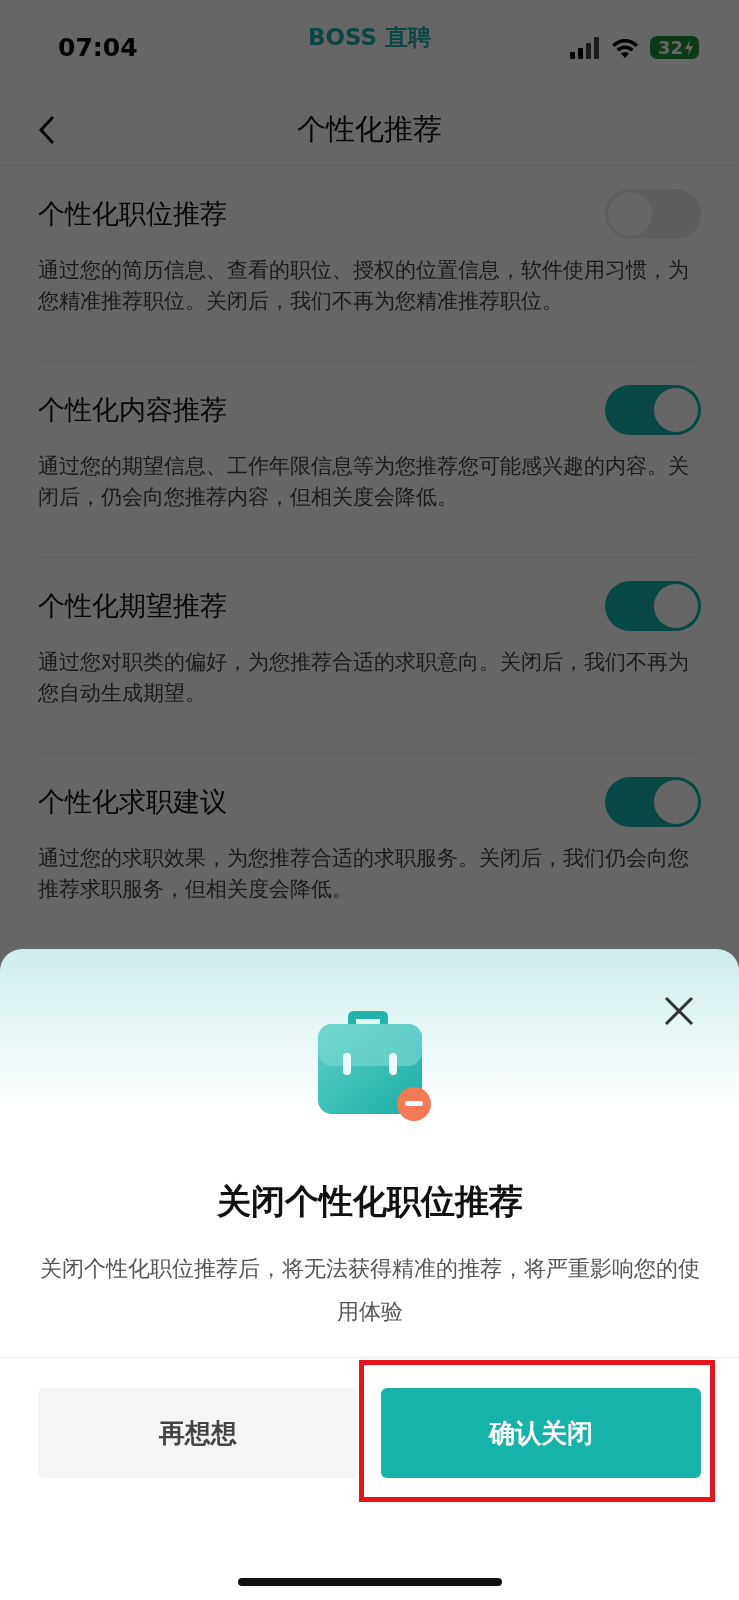 This screenshot has height=1600, width=739. Describe the element at coordinates (369, 1290) in the screenshot. I see `dialog-message: 关闭个性化职位推荐后，将无法获得精准的推荐，将严重影响您的使用体验` at that location.